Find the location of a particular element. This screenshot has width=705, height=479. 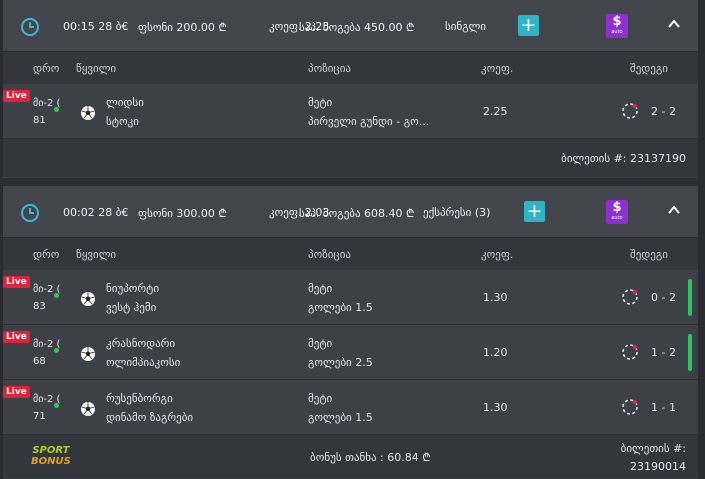

ticket-number-label: ბილეთის #: is located at coordinates (653, 448).